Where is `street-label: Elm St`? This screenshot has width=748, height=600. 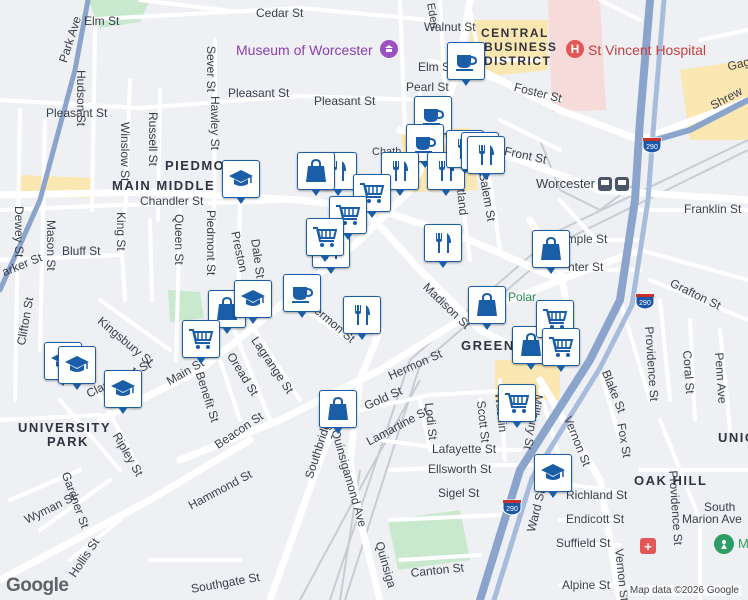
street-label: Elm St is located at coordinates (102, 21).